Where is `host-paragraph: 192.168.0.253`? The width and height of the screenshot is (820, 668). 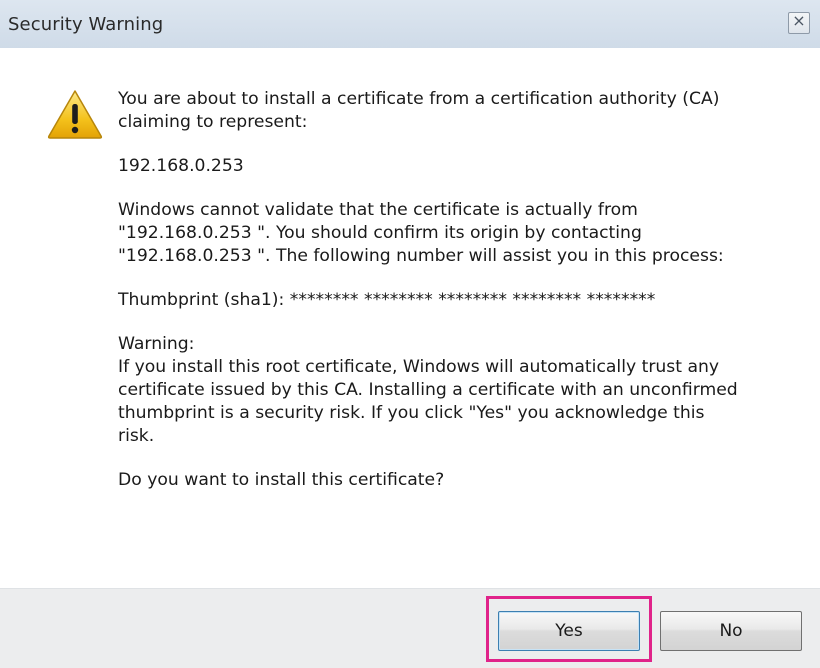
host-paragraph: 192.168.0.253 is located at coordinates (458, 166).